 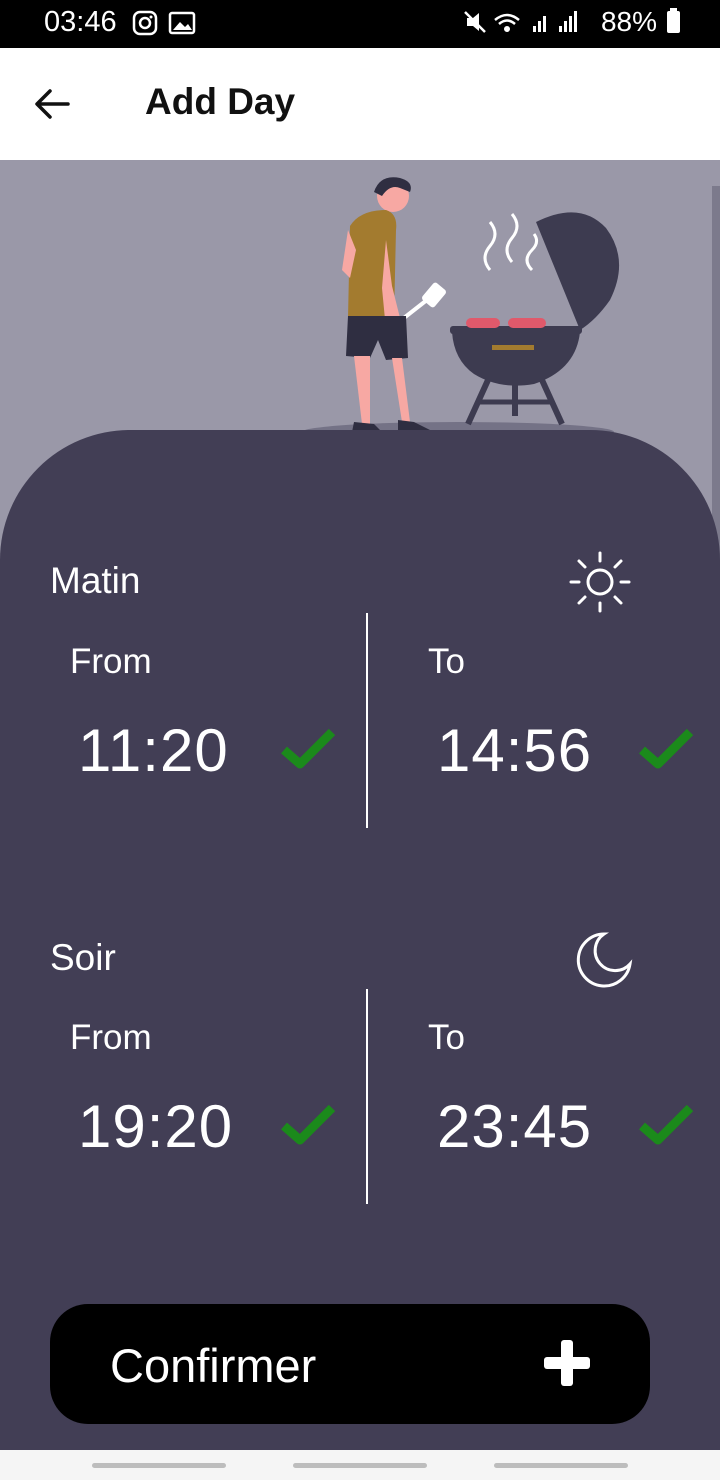 What do you see at coordinates (111, 661) in the screenshot?
I see `morning-from-label: From` at bounding box center [111, 661].